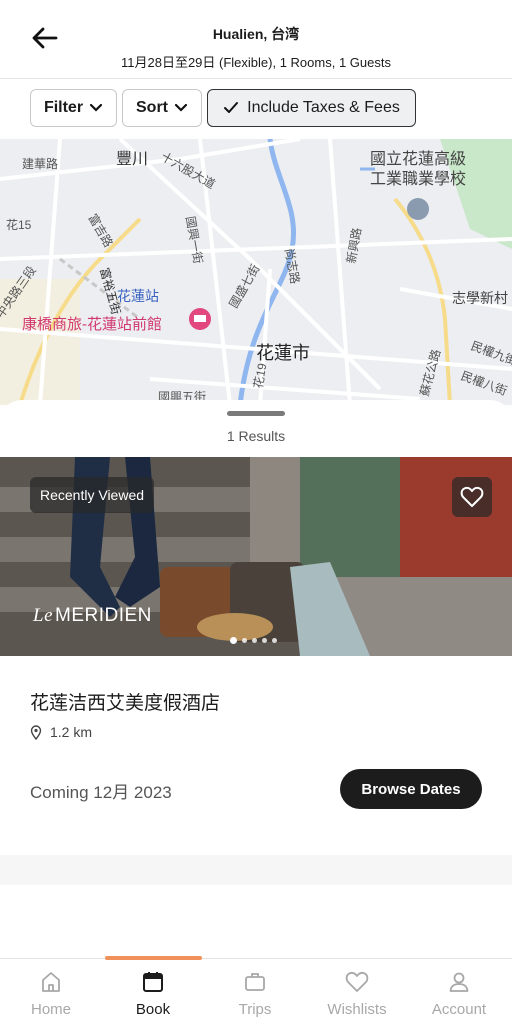  I want to click on opening-status: Coming 12月 2023, so click(101, 792).